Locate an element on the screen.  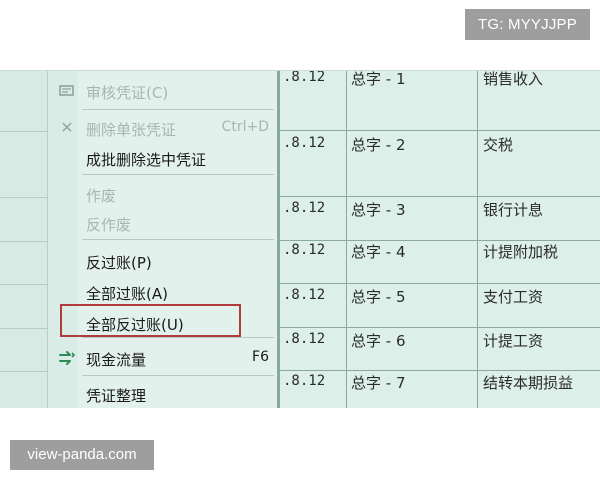
voucher-summary: 支付工资 is located at coordinates (513, 297).